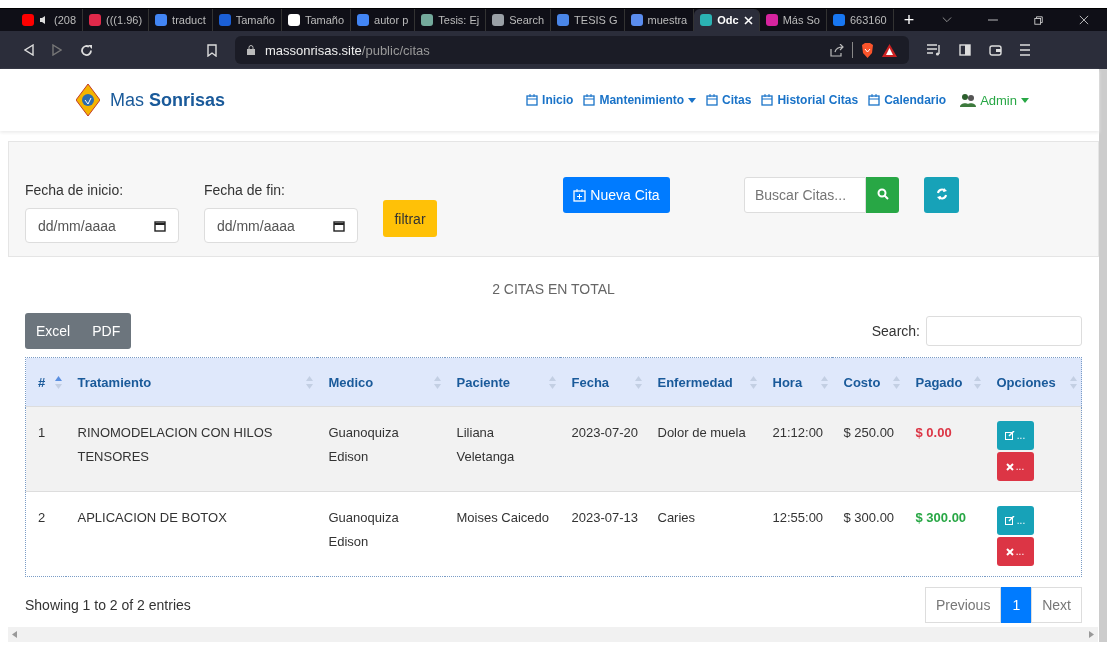 The height and width of the screenshot is (657, 1107). What do you see at coordinates (502, 534) in the screenshot?
I see `table-cell: Moises Caicedo` at bounding box center [502, 534].